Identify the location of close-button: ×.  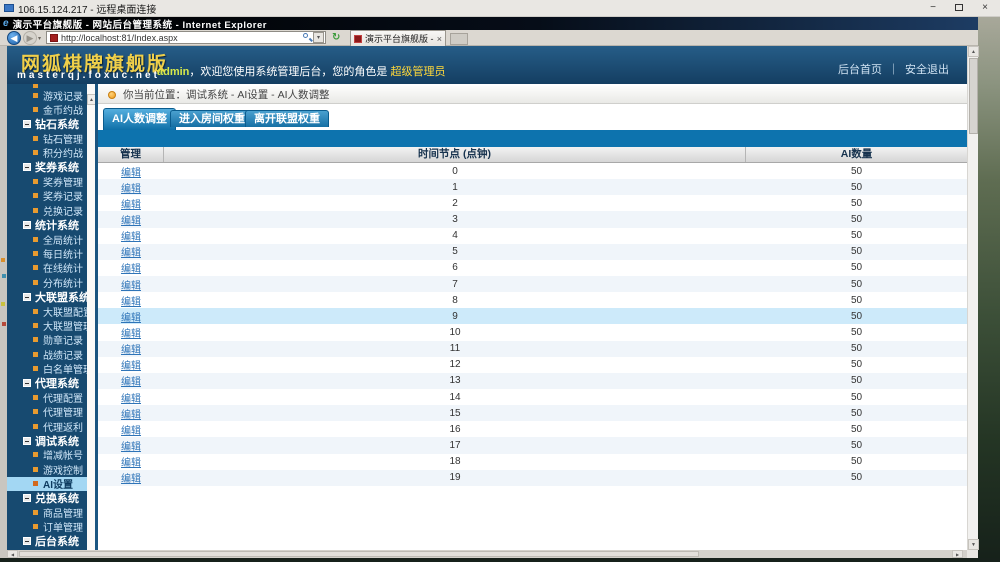
(985, 8).